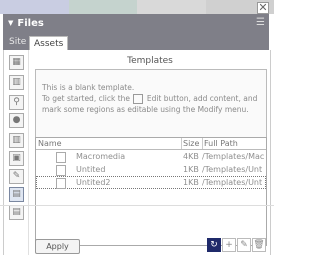 This screenshot has height=258, width=320. Describe the element at coordinates (16, 194) in the screenshot. I see `templates-icon: ▤` at that location.